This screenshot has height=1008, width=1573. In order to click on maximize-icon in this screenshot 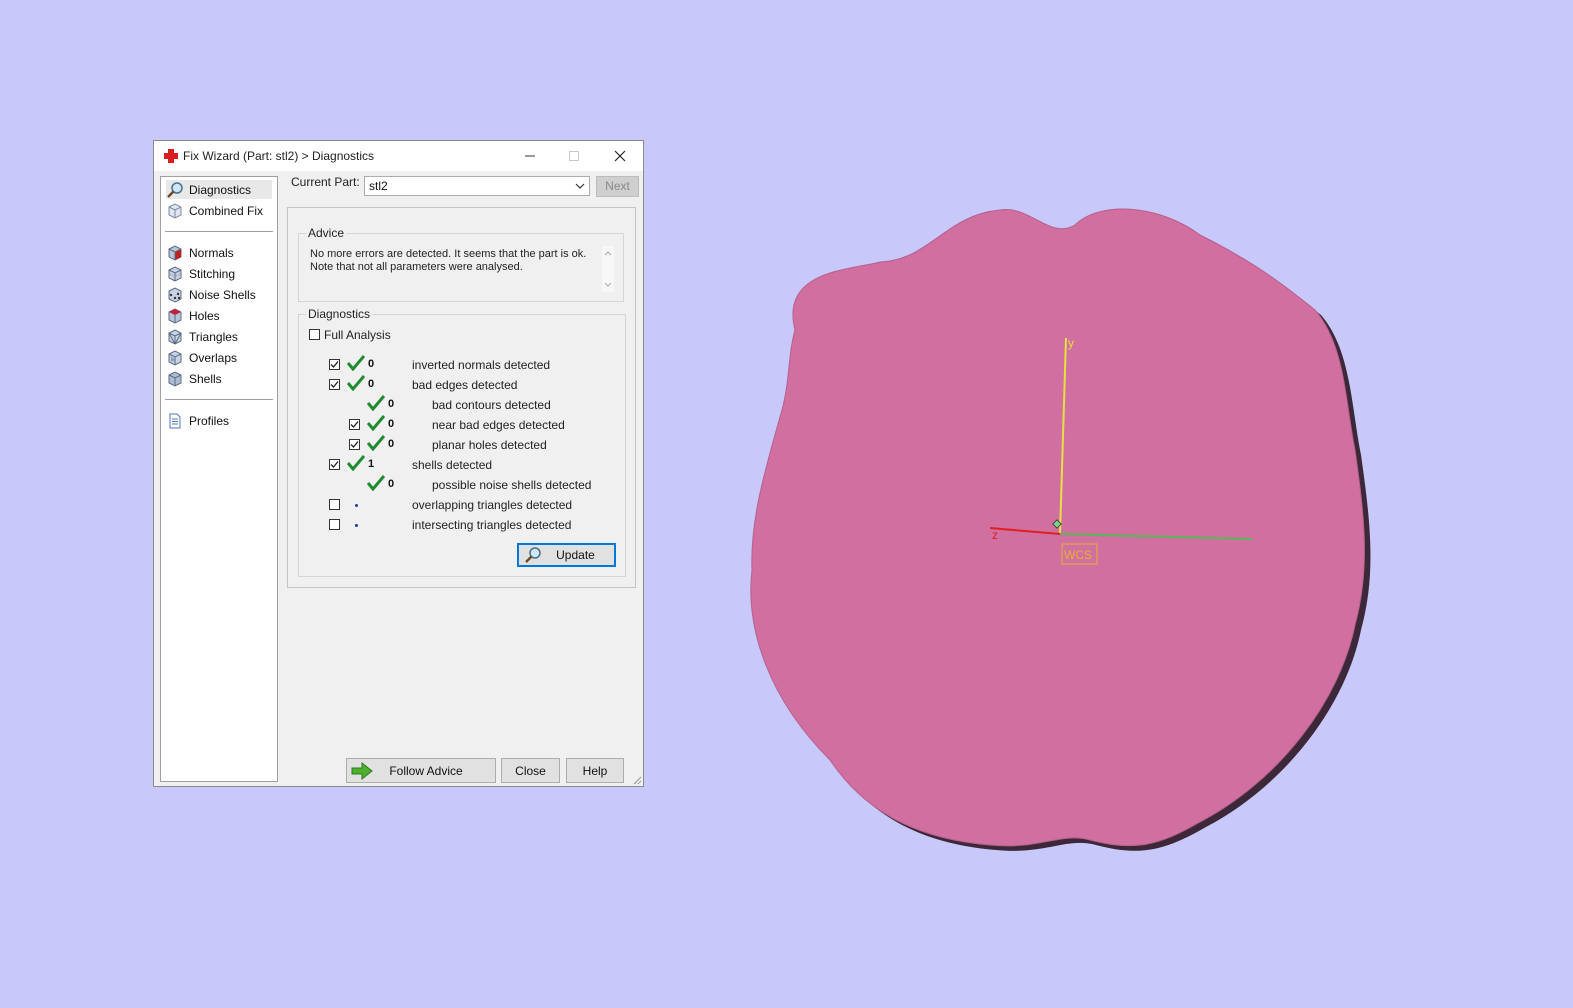, I will do `click(574, 156)`.